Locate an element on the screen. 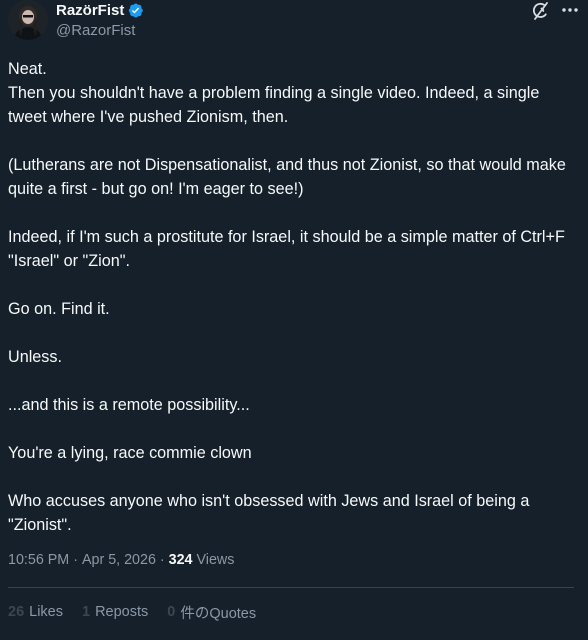  likes-stat: 26 Likes is located at coordinates (35, 612).